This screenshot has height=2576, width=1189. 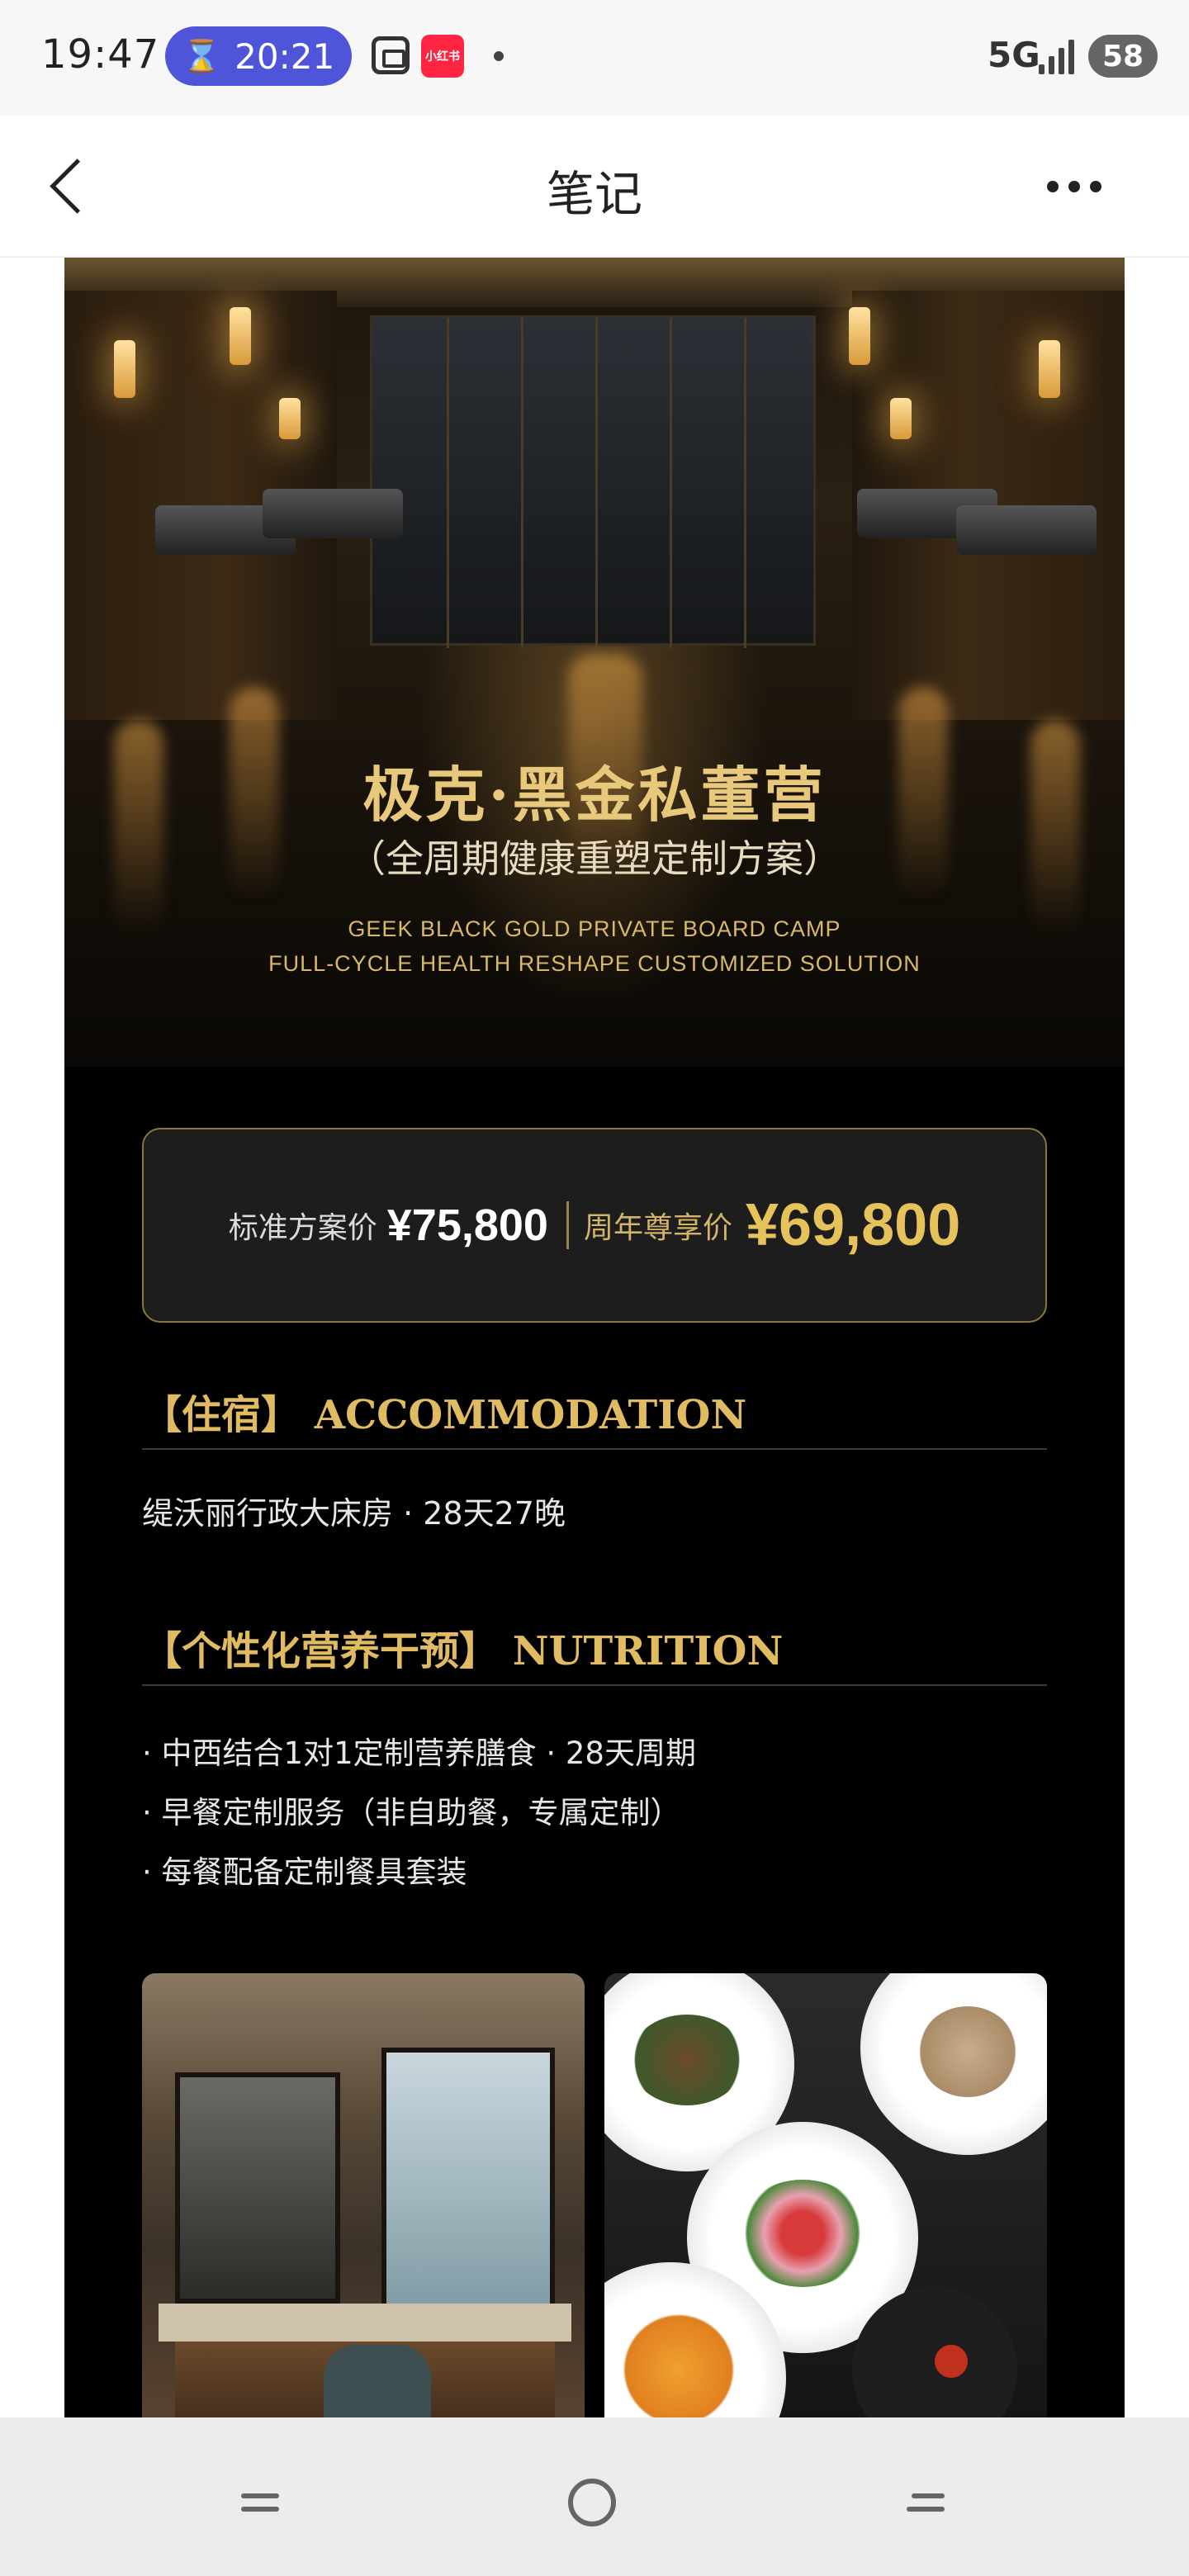 I want to click on anniversary-price-label: 周年尊享价, so click(x=657, y=1228).